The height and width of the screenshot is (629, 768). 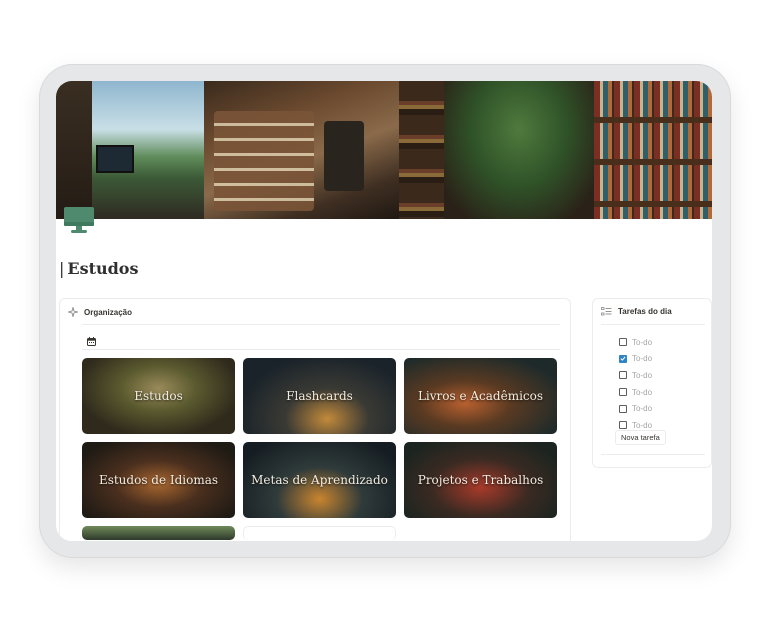 What do you see at coordinates (158, 533) in the screenshot?
I see `gallery-card-partial` at bounding box center [158, 533].